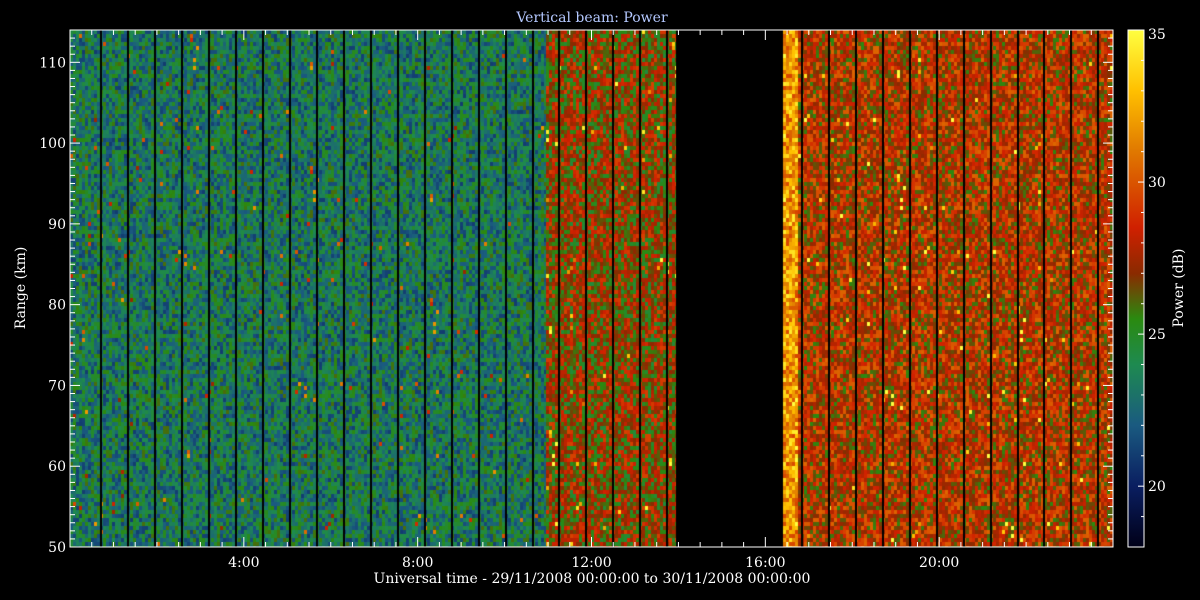 Image resolution: width=1200 pixels, height=600 pixels. I want to click on colorbar-tick-label: 20, so click(1157, 487).